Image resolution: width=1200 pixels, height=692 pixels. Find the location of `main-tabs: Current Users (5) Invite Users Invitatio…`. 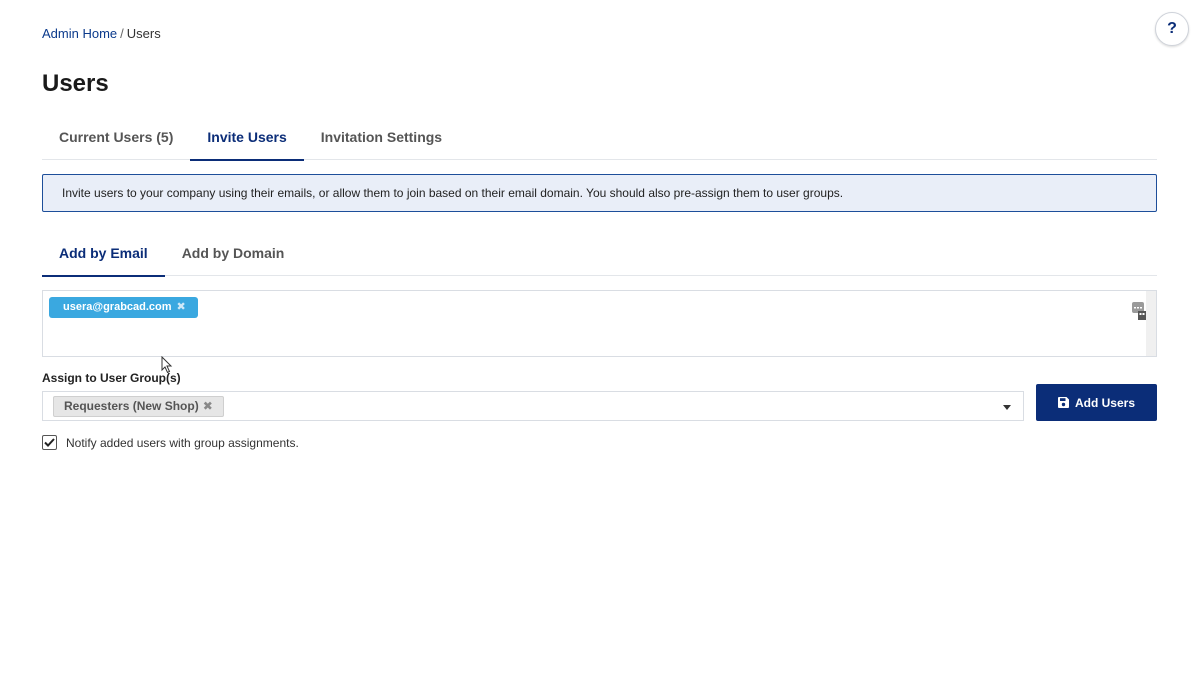

main-tabs: Current Users (5) Invite Users Invitatio… is located at coordinates (599, 139).